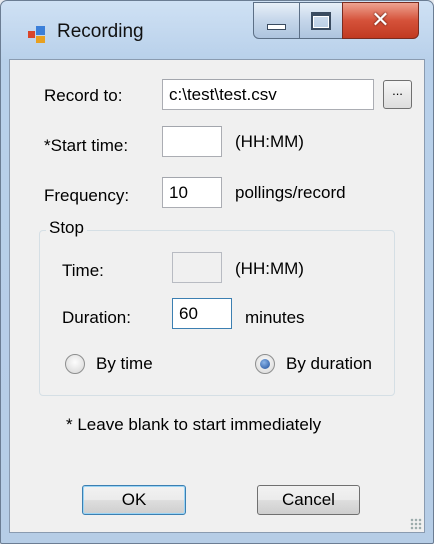 The width and height of the screenshot is (434, 544). Describe the element at coordinates (275, 317) in the screenshot. I see `duration-unit: minutes` at that location.